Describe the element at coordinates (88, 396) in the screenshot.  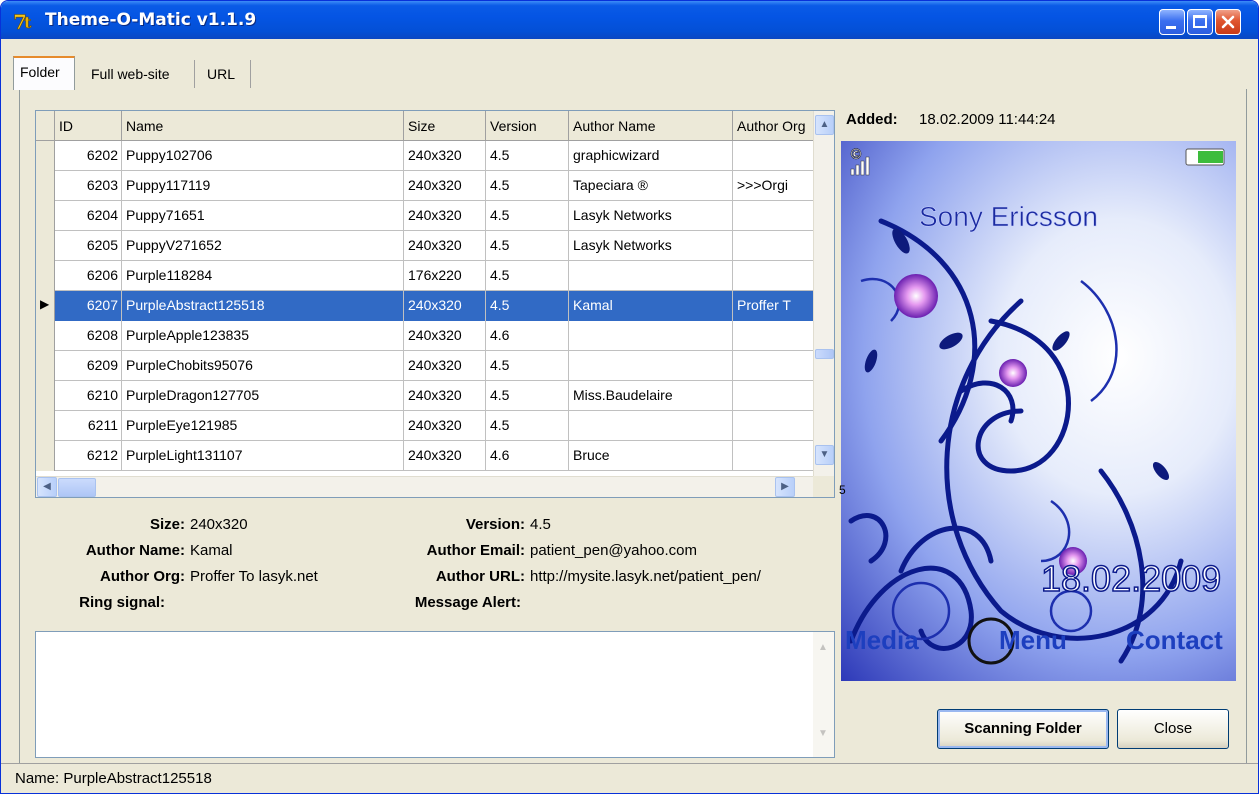
I see `cell-id: 6210` at that location.